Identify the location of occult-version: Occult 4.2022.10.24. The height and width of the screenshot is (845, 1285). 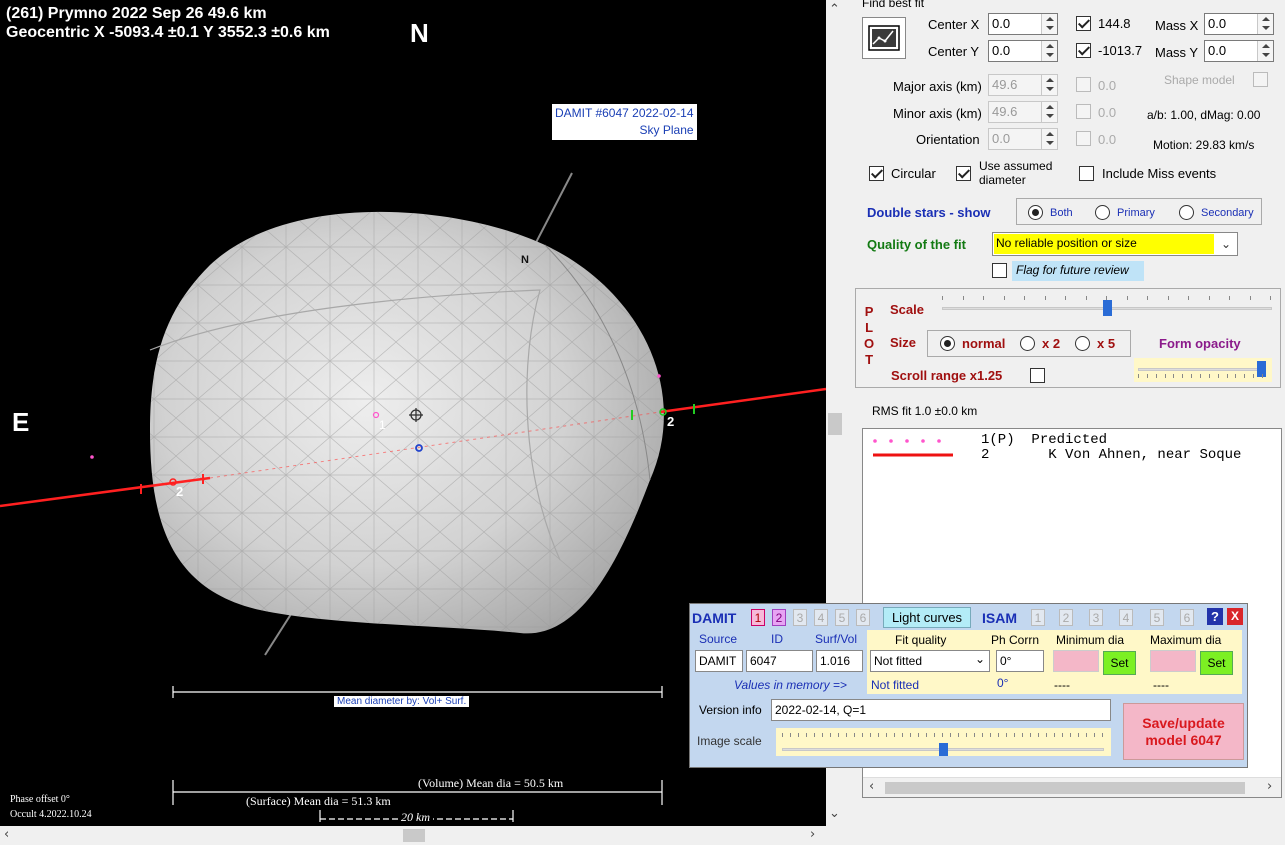
(51, 814).